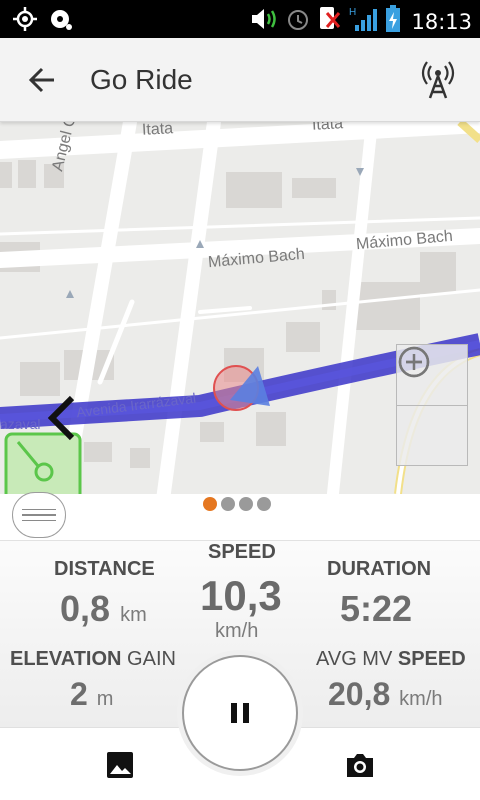 The image size is (480, 800). I want to click on gps-signal-button, so click(438, 80).